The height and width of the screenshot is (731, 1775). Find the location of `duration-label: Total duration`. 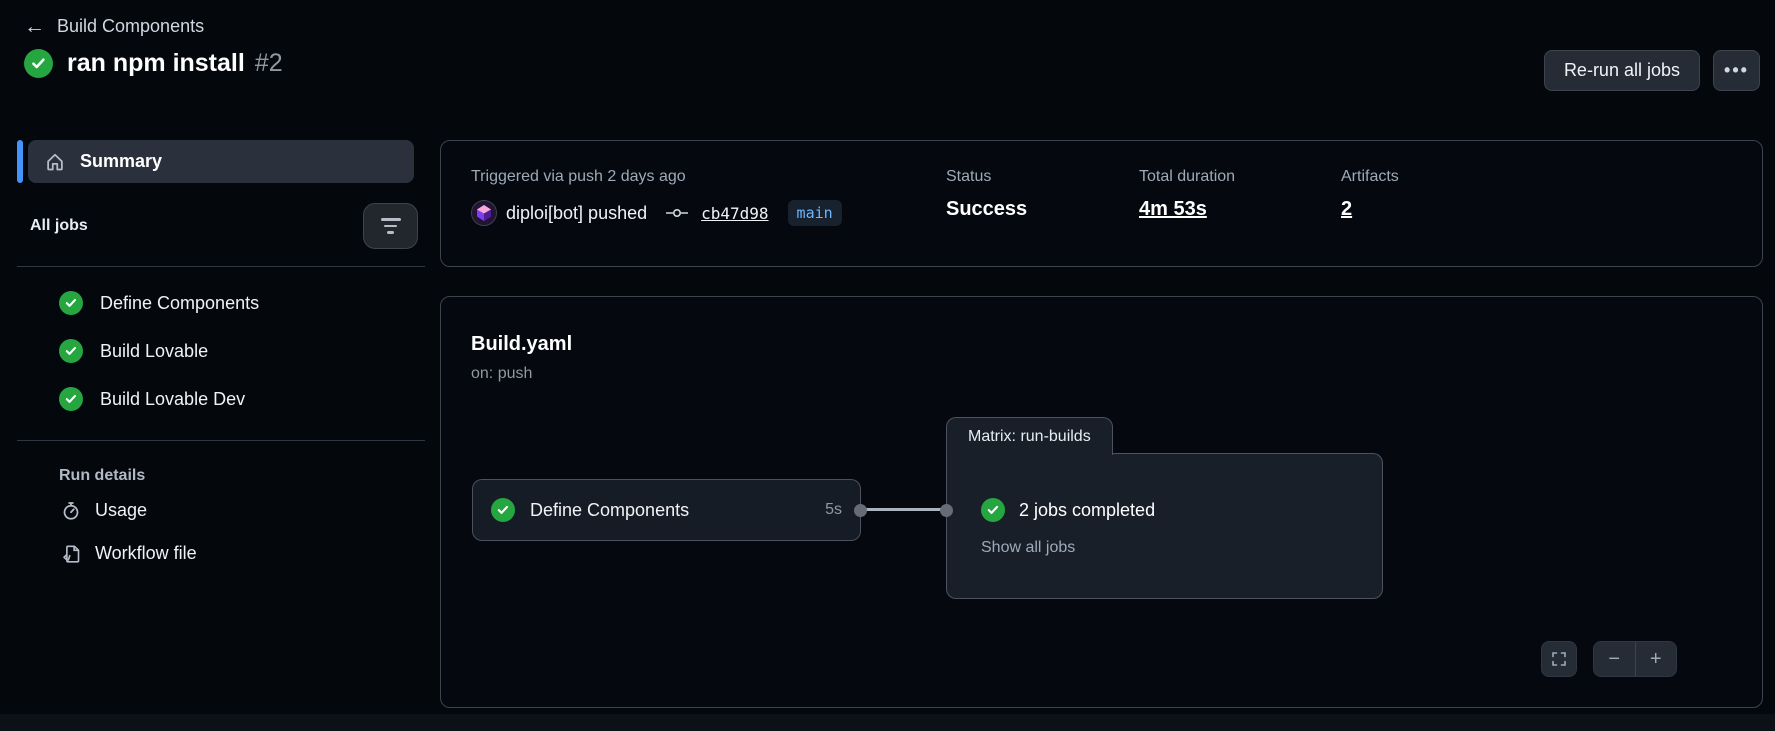

duration-label: Total duration is located at coordinates (1187, 176).